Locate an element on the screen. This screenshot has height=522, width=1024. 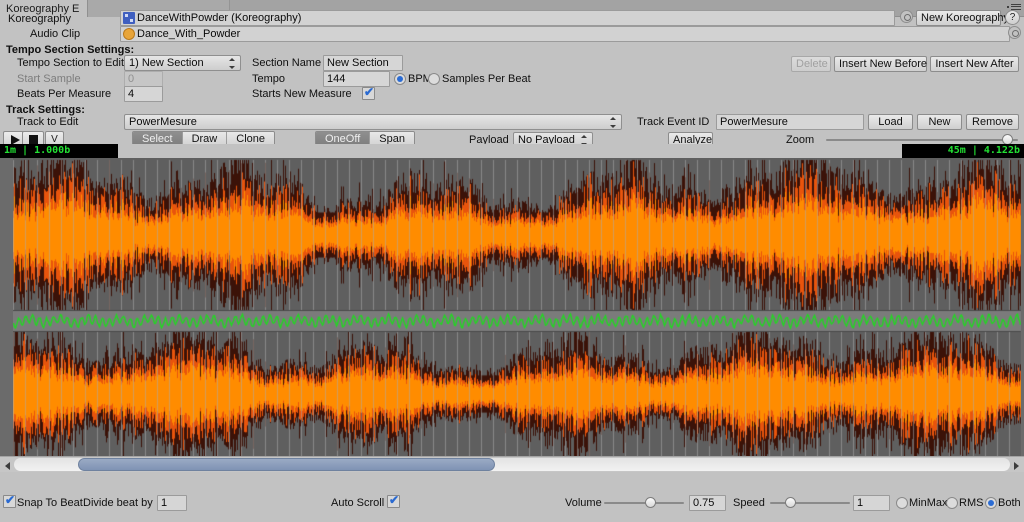
auto-scroll-checkbox is located at coordinates (393, 500).